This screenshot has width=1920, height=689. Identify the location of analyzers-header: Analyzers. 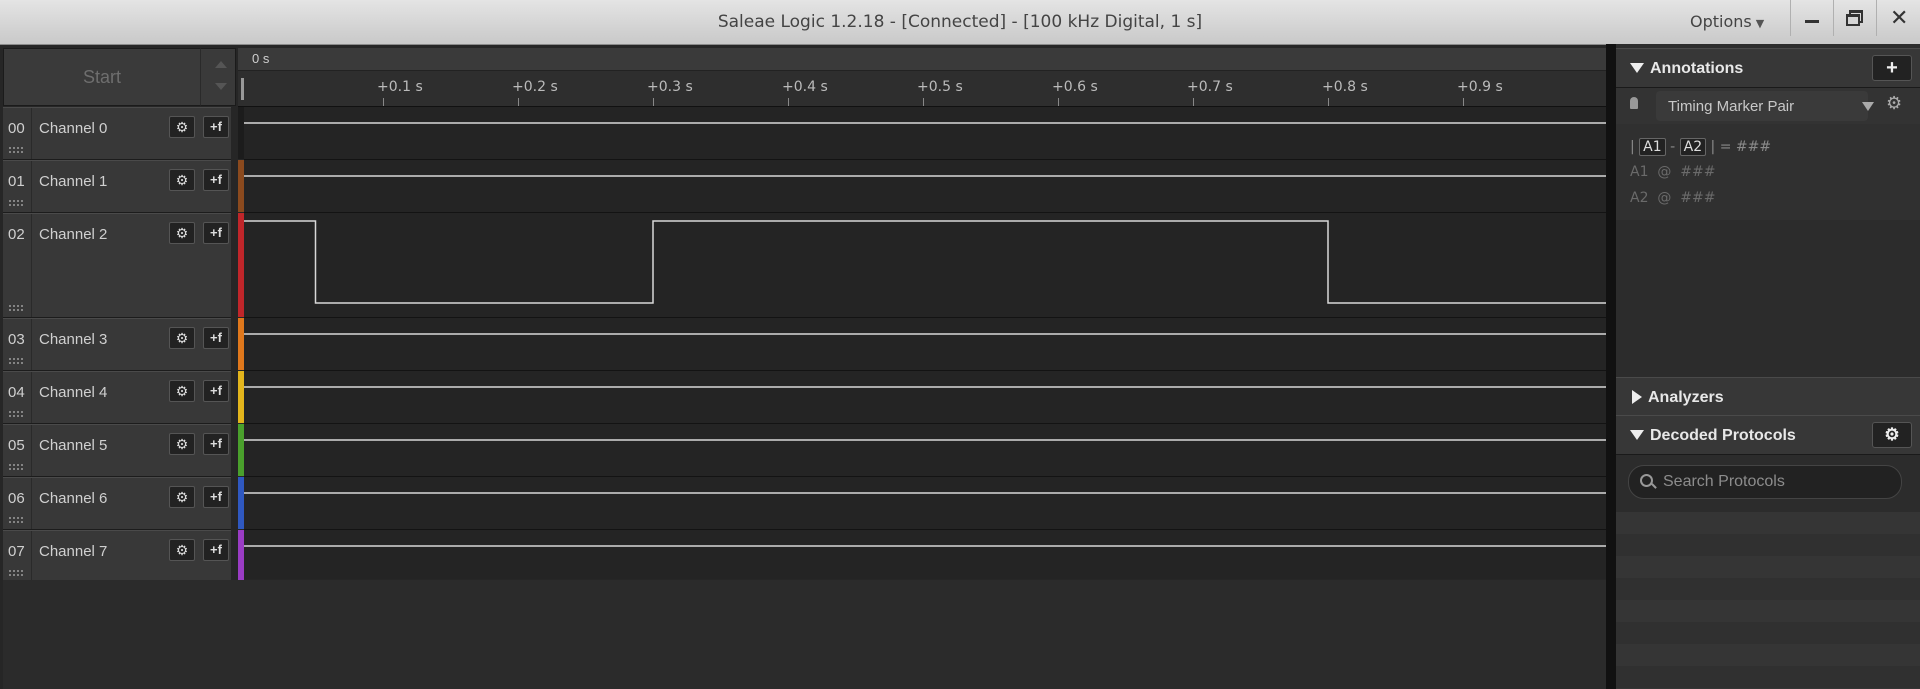
(1768, 397).